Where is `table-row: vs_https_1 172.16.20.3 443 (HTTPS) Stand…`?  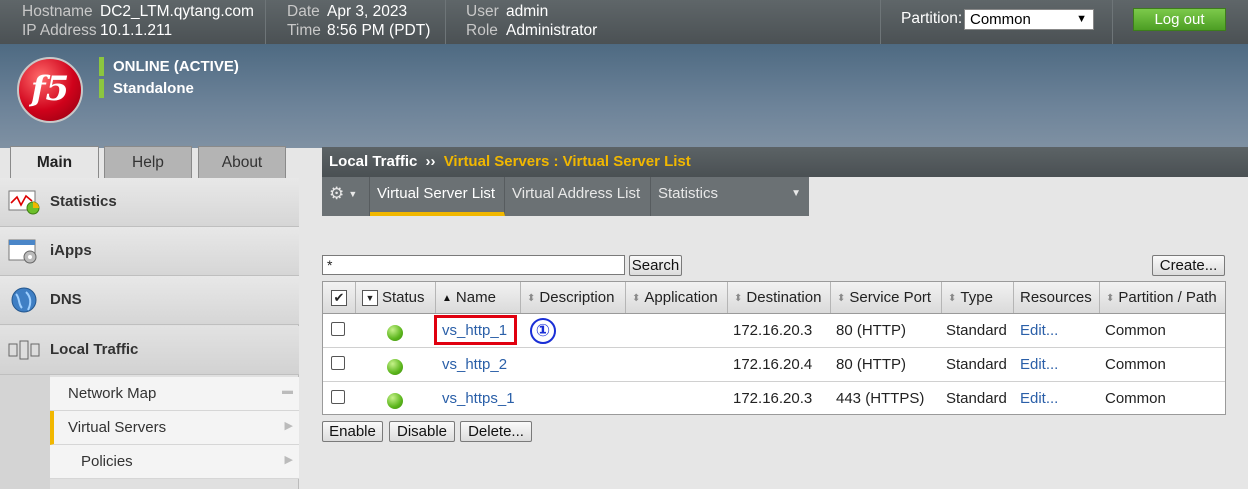 table-row: vs_https_1 172.16.20.3 443 (HTTPS) Stand… is located at coordinates (774, 399).